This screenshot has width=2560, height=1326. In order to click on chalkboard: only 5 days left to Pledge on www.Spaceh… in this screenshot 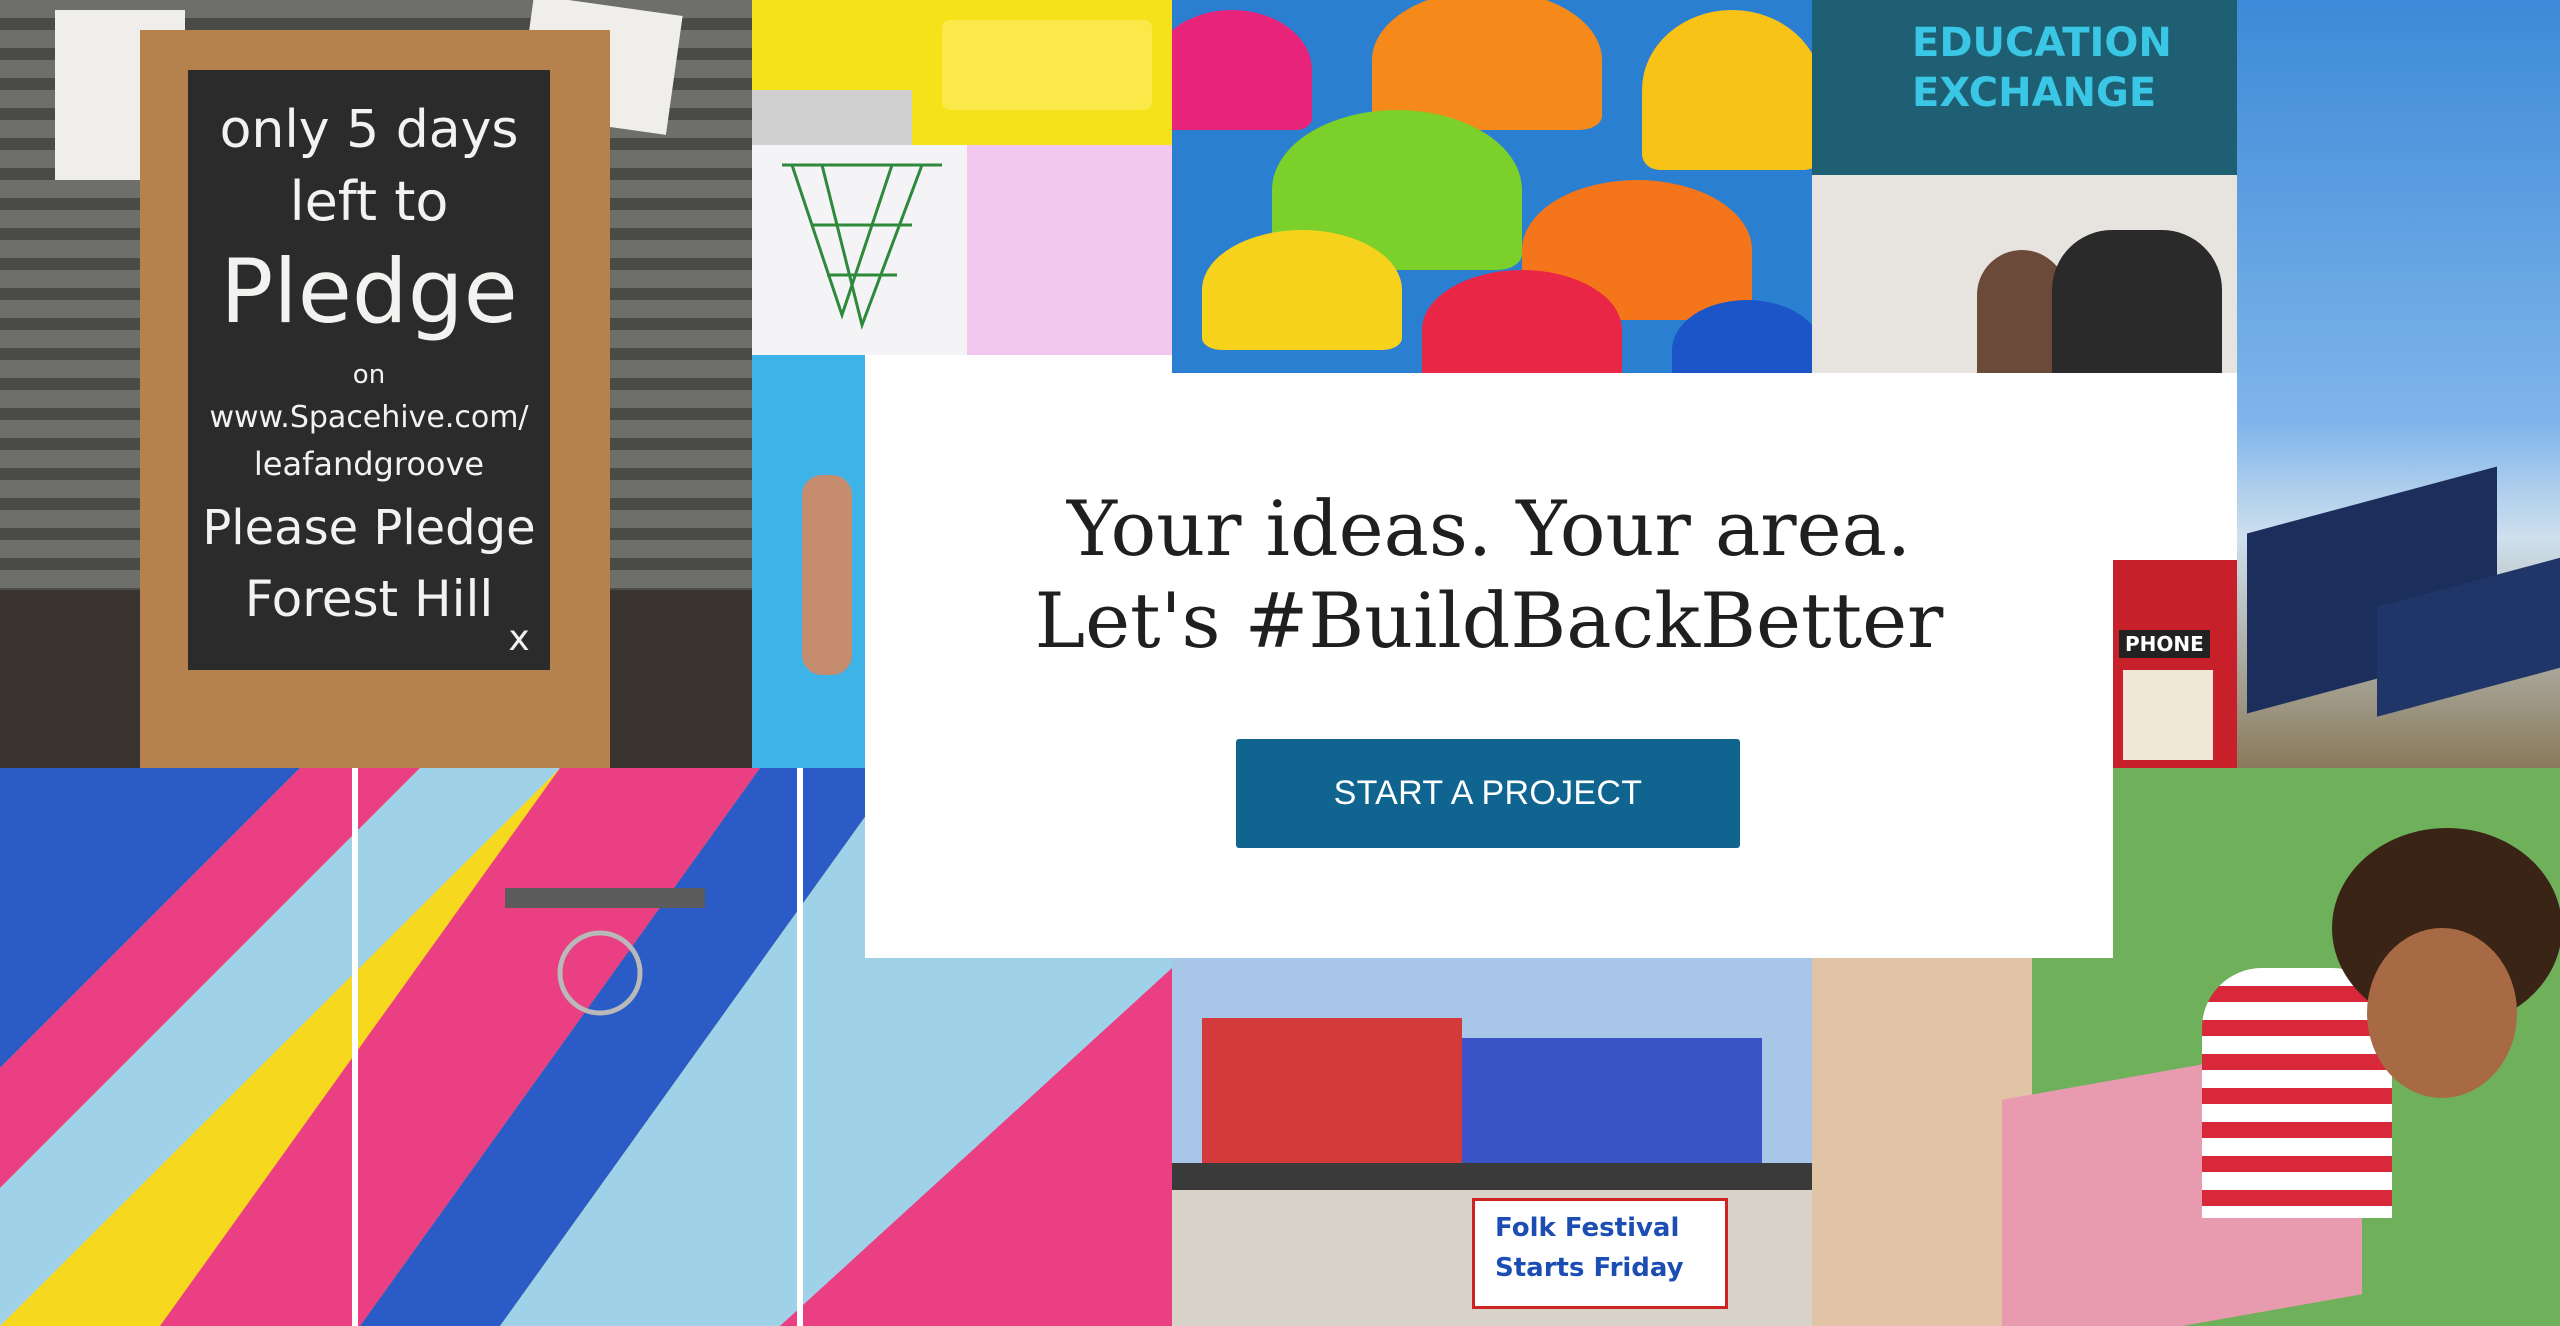, I will do `click(369, 370)`.